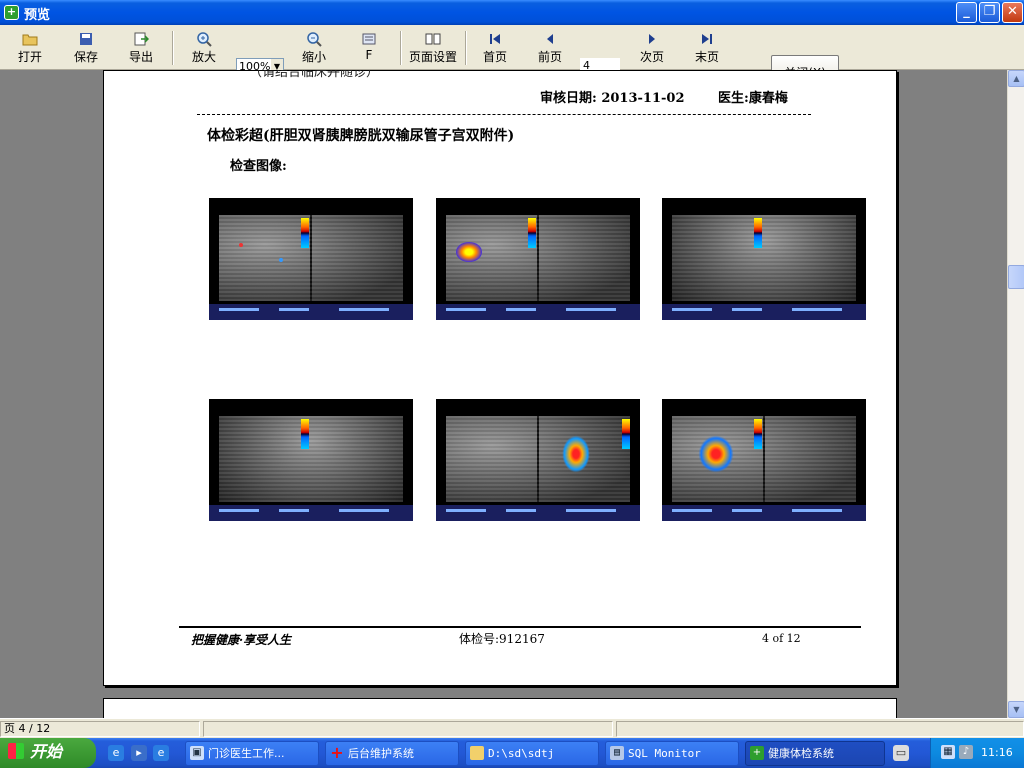 This screenshot has height=768, width=1024. Describe the element at coordinates (204, 49) in the screenshot. I see `zoom-in-button: 放大` at that location.